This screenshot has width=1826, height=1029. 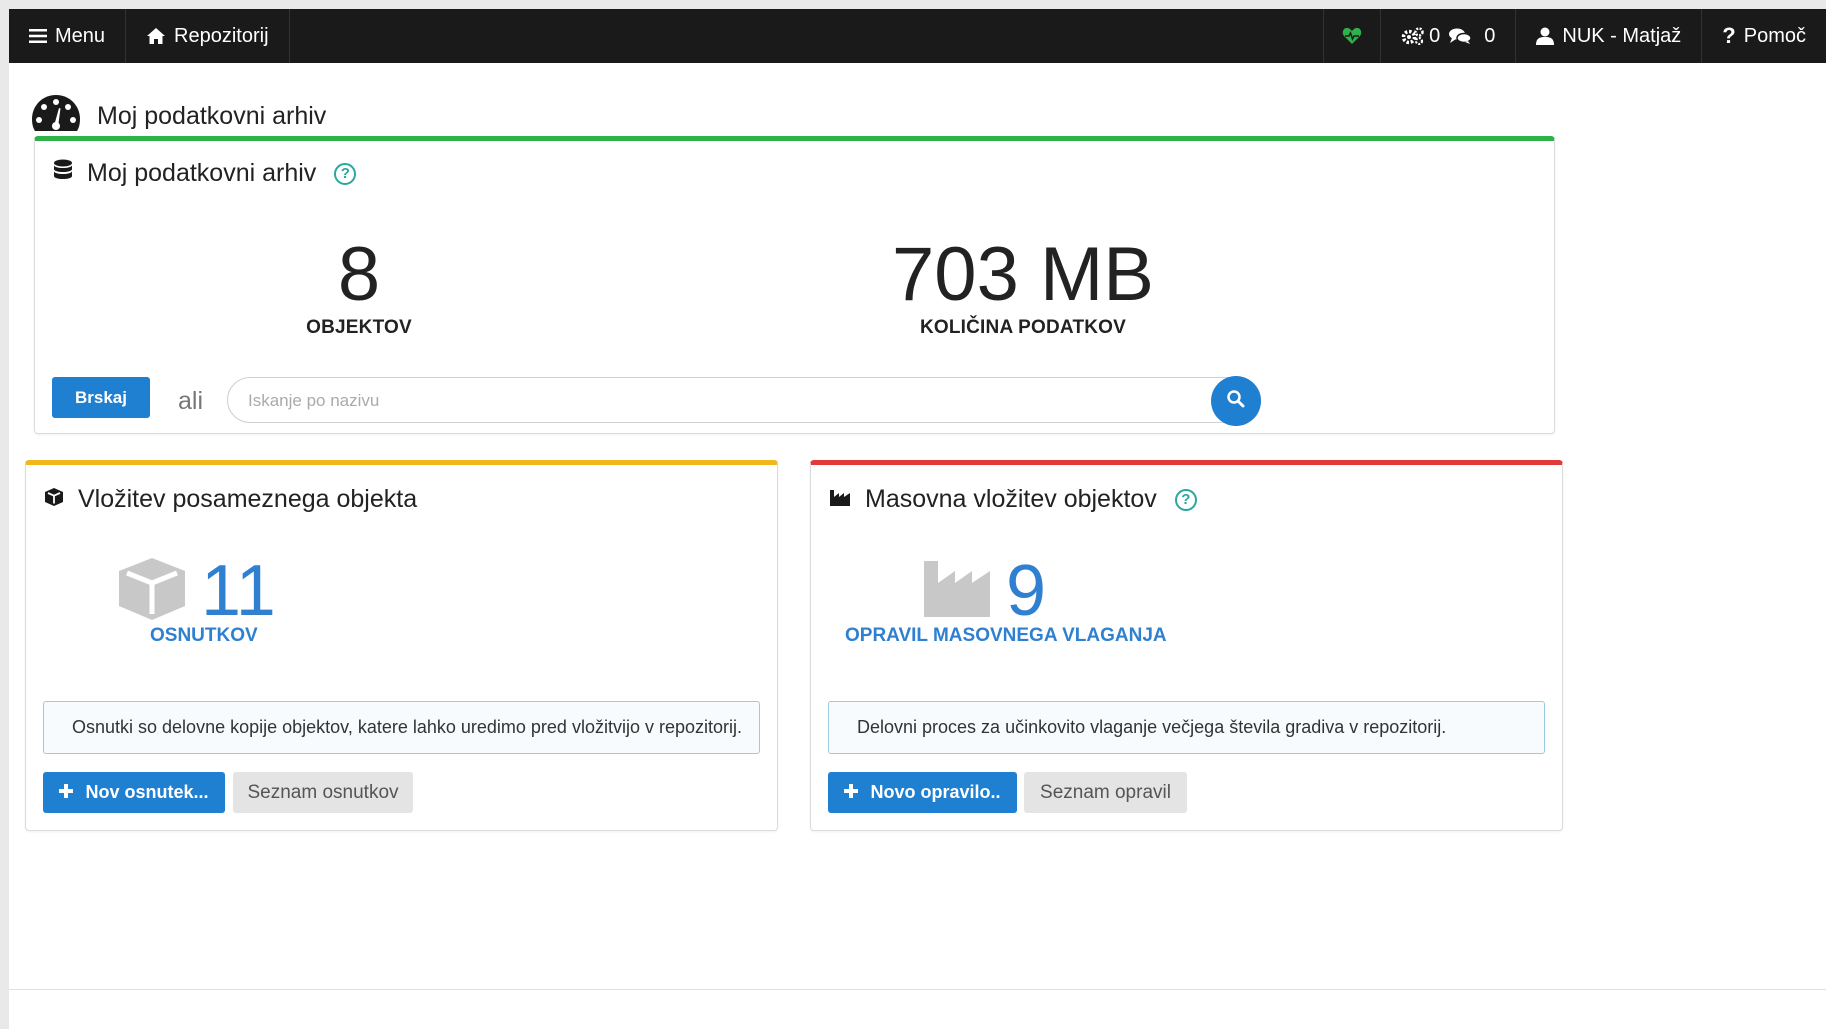 I want to click on objects-label: OBJEKTOV, so click(x=359, y=327).